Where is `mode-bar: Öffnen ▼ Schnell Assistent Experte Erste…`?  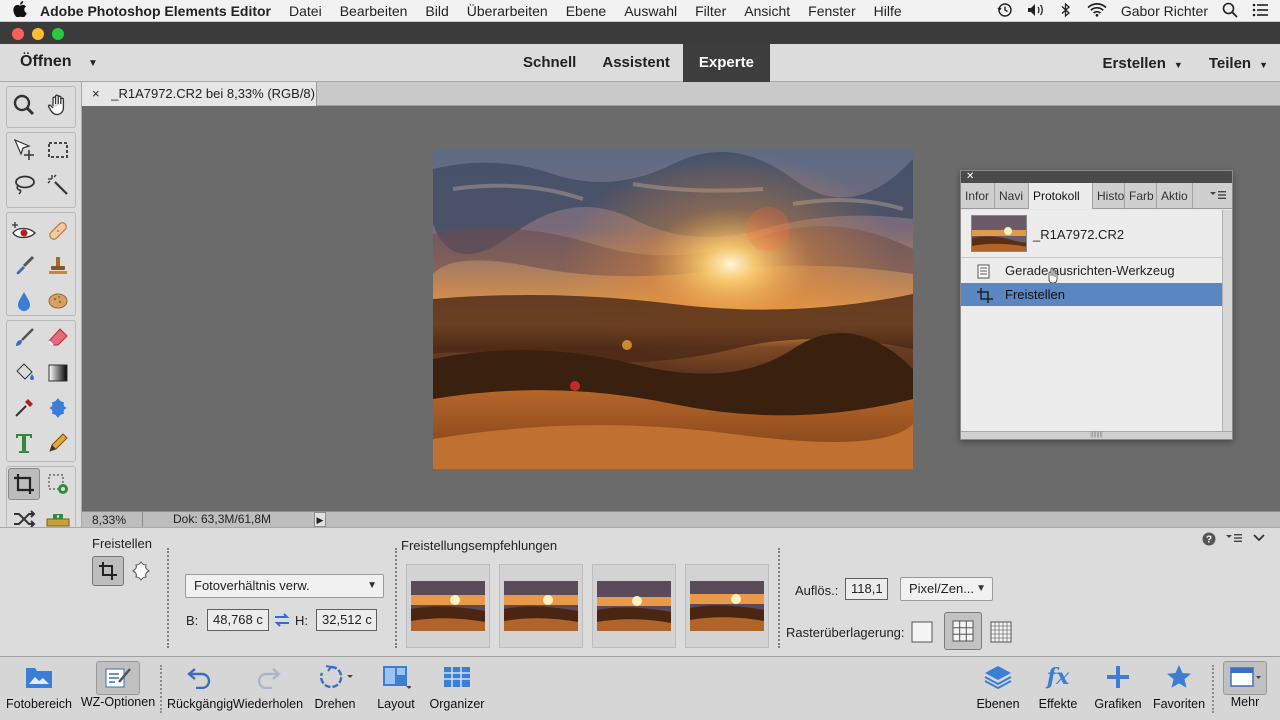 mode-bar: Öffnen ▼ Schnell Assistent Experte Erste… is located at coordinates (640, 63).